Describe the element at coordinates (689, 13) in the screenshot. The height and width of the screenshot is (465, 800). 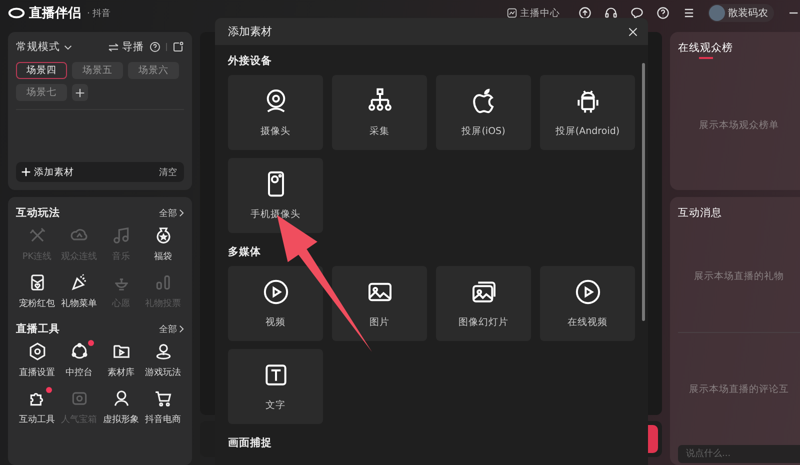
I see `menu-icon` at that location.